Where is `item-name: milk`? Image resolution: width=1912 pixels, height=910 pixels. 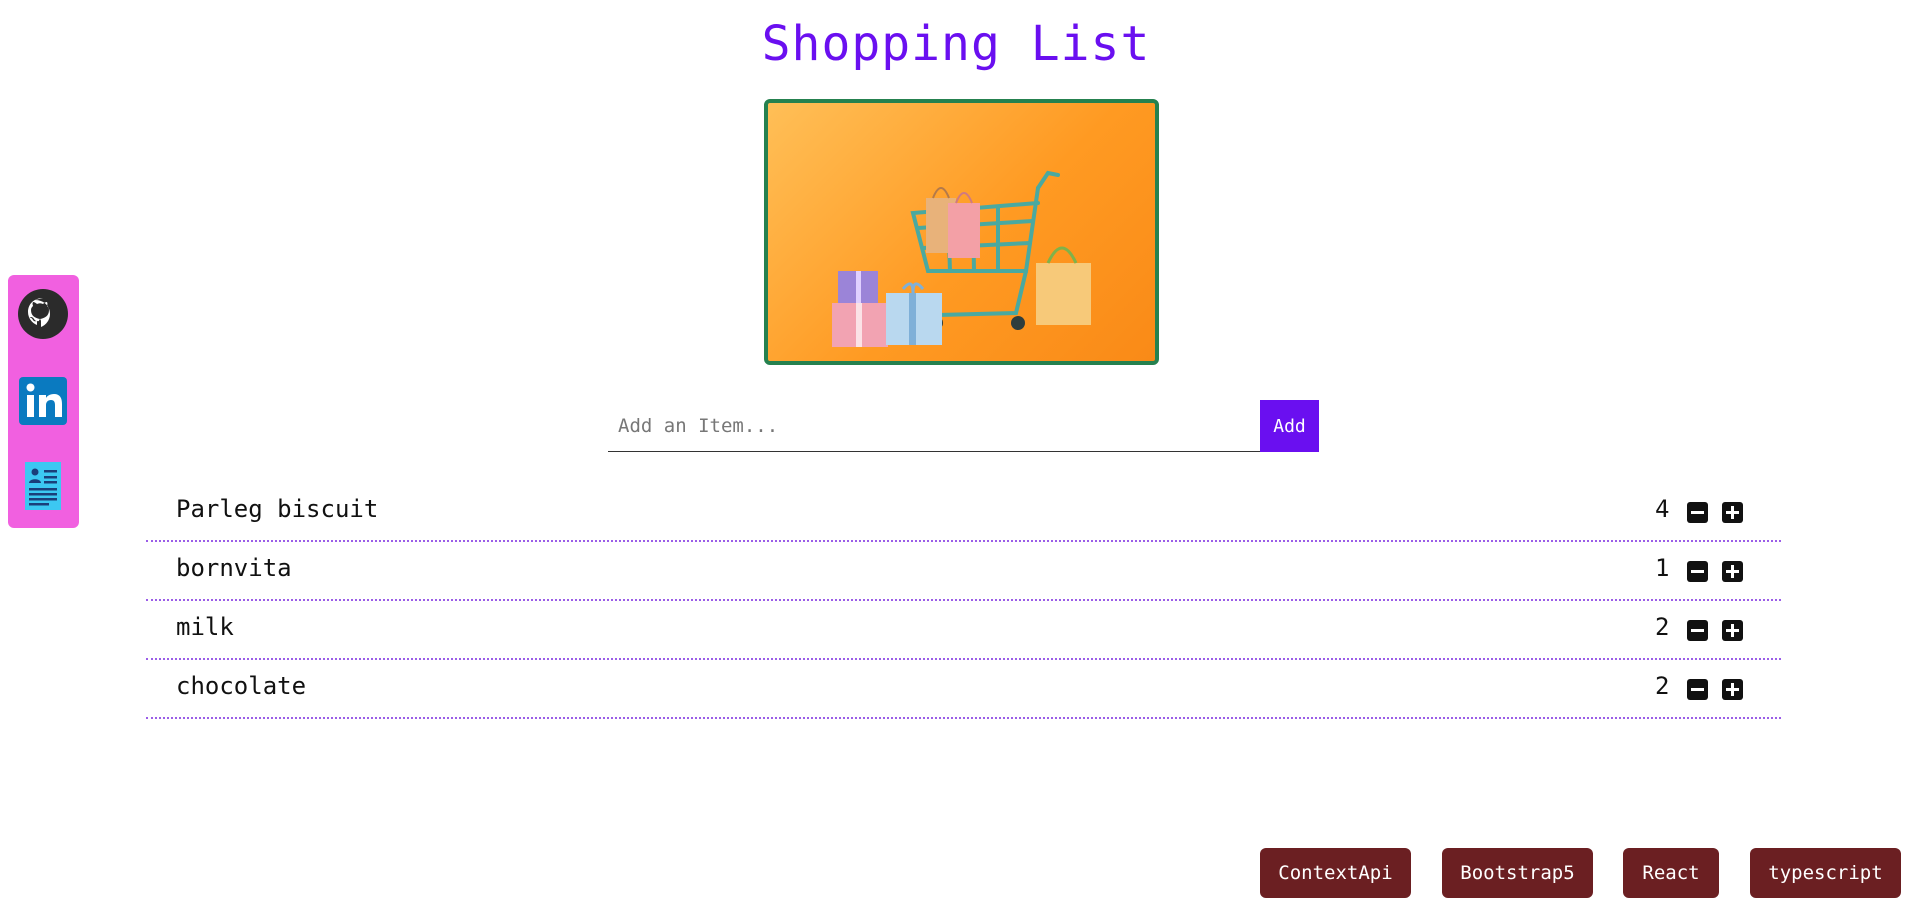
item-name: milk is located at coordinates (205, 627).